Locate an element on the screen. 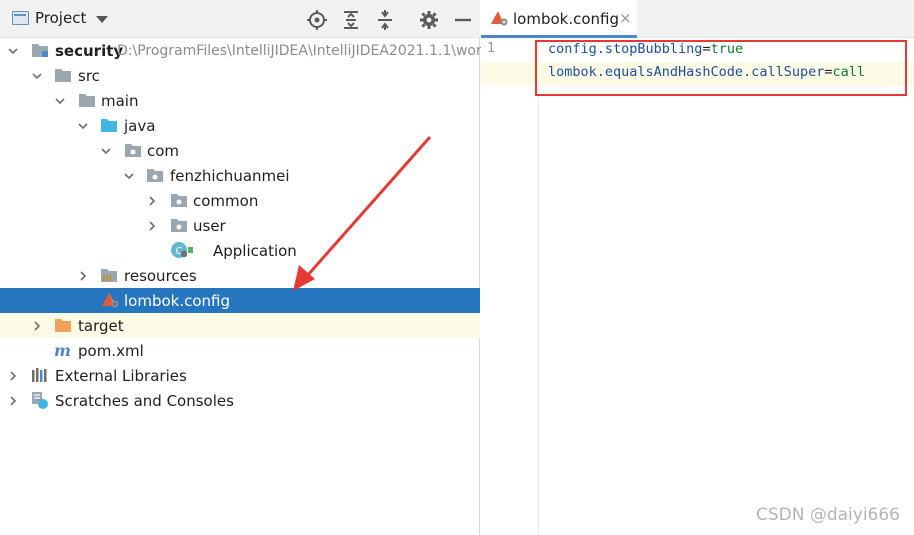 Image resolution: width=914 pixels, height=535 pixels. annotation-highlight-box is located at coordinates (721, 68).